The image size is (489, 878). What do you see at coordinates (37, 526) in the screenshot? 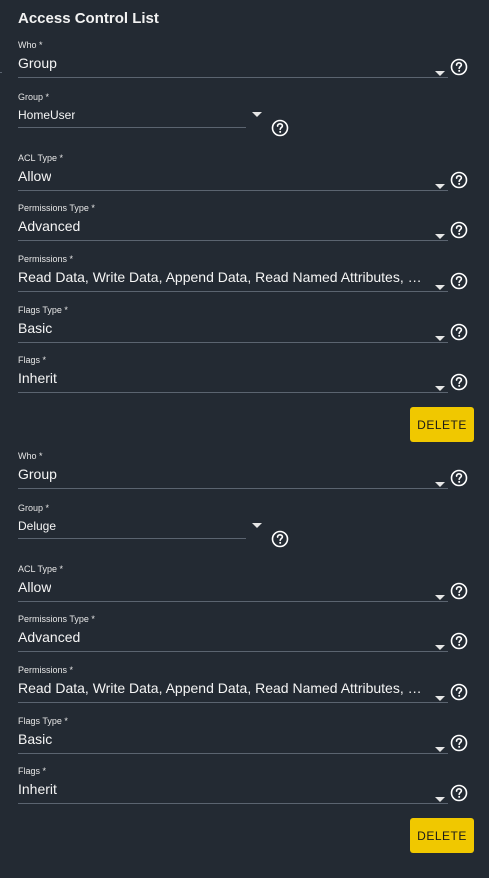
I see `group-value: Deluge` at bounding box center [37, 526].